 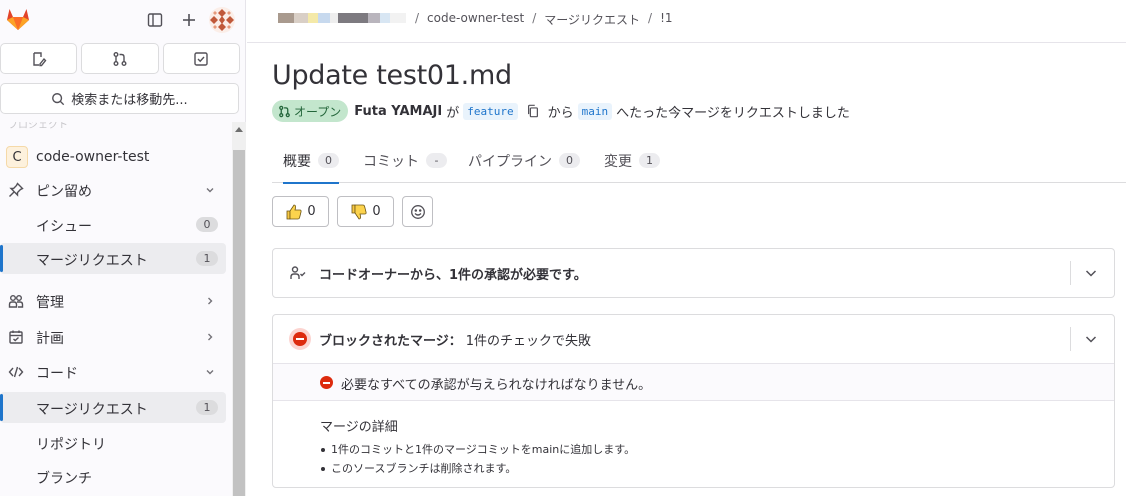 What do you see at coordinates (710, 449) in the screenshot?
I see `list-item: 1件のコミットと1件のマージコミットをmainに追加します。` at bounding box center [710, 449].